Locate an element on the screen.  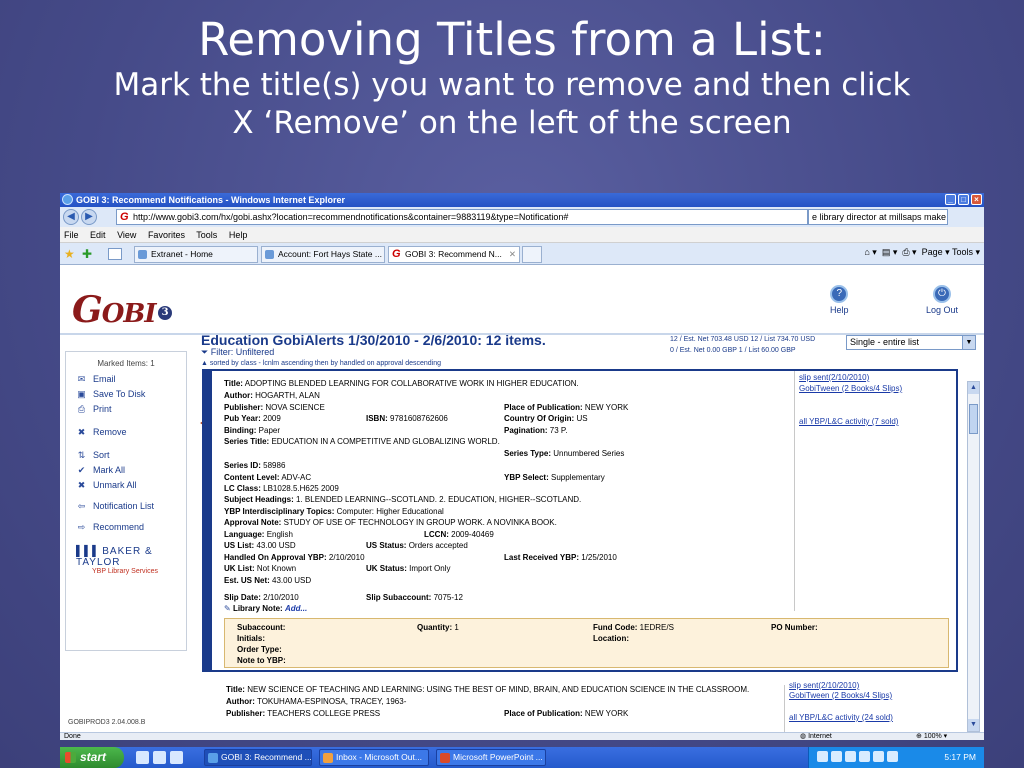
sidebar-remove: ✖ Remove is located at coordinates (126, 432).